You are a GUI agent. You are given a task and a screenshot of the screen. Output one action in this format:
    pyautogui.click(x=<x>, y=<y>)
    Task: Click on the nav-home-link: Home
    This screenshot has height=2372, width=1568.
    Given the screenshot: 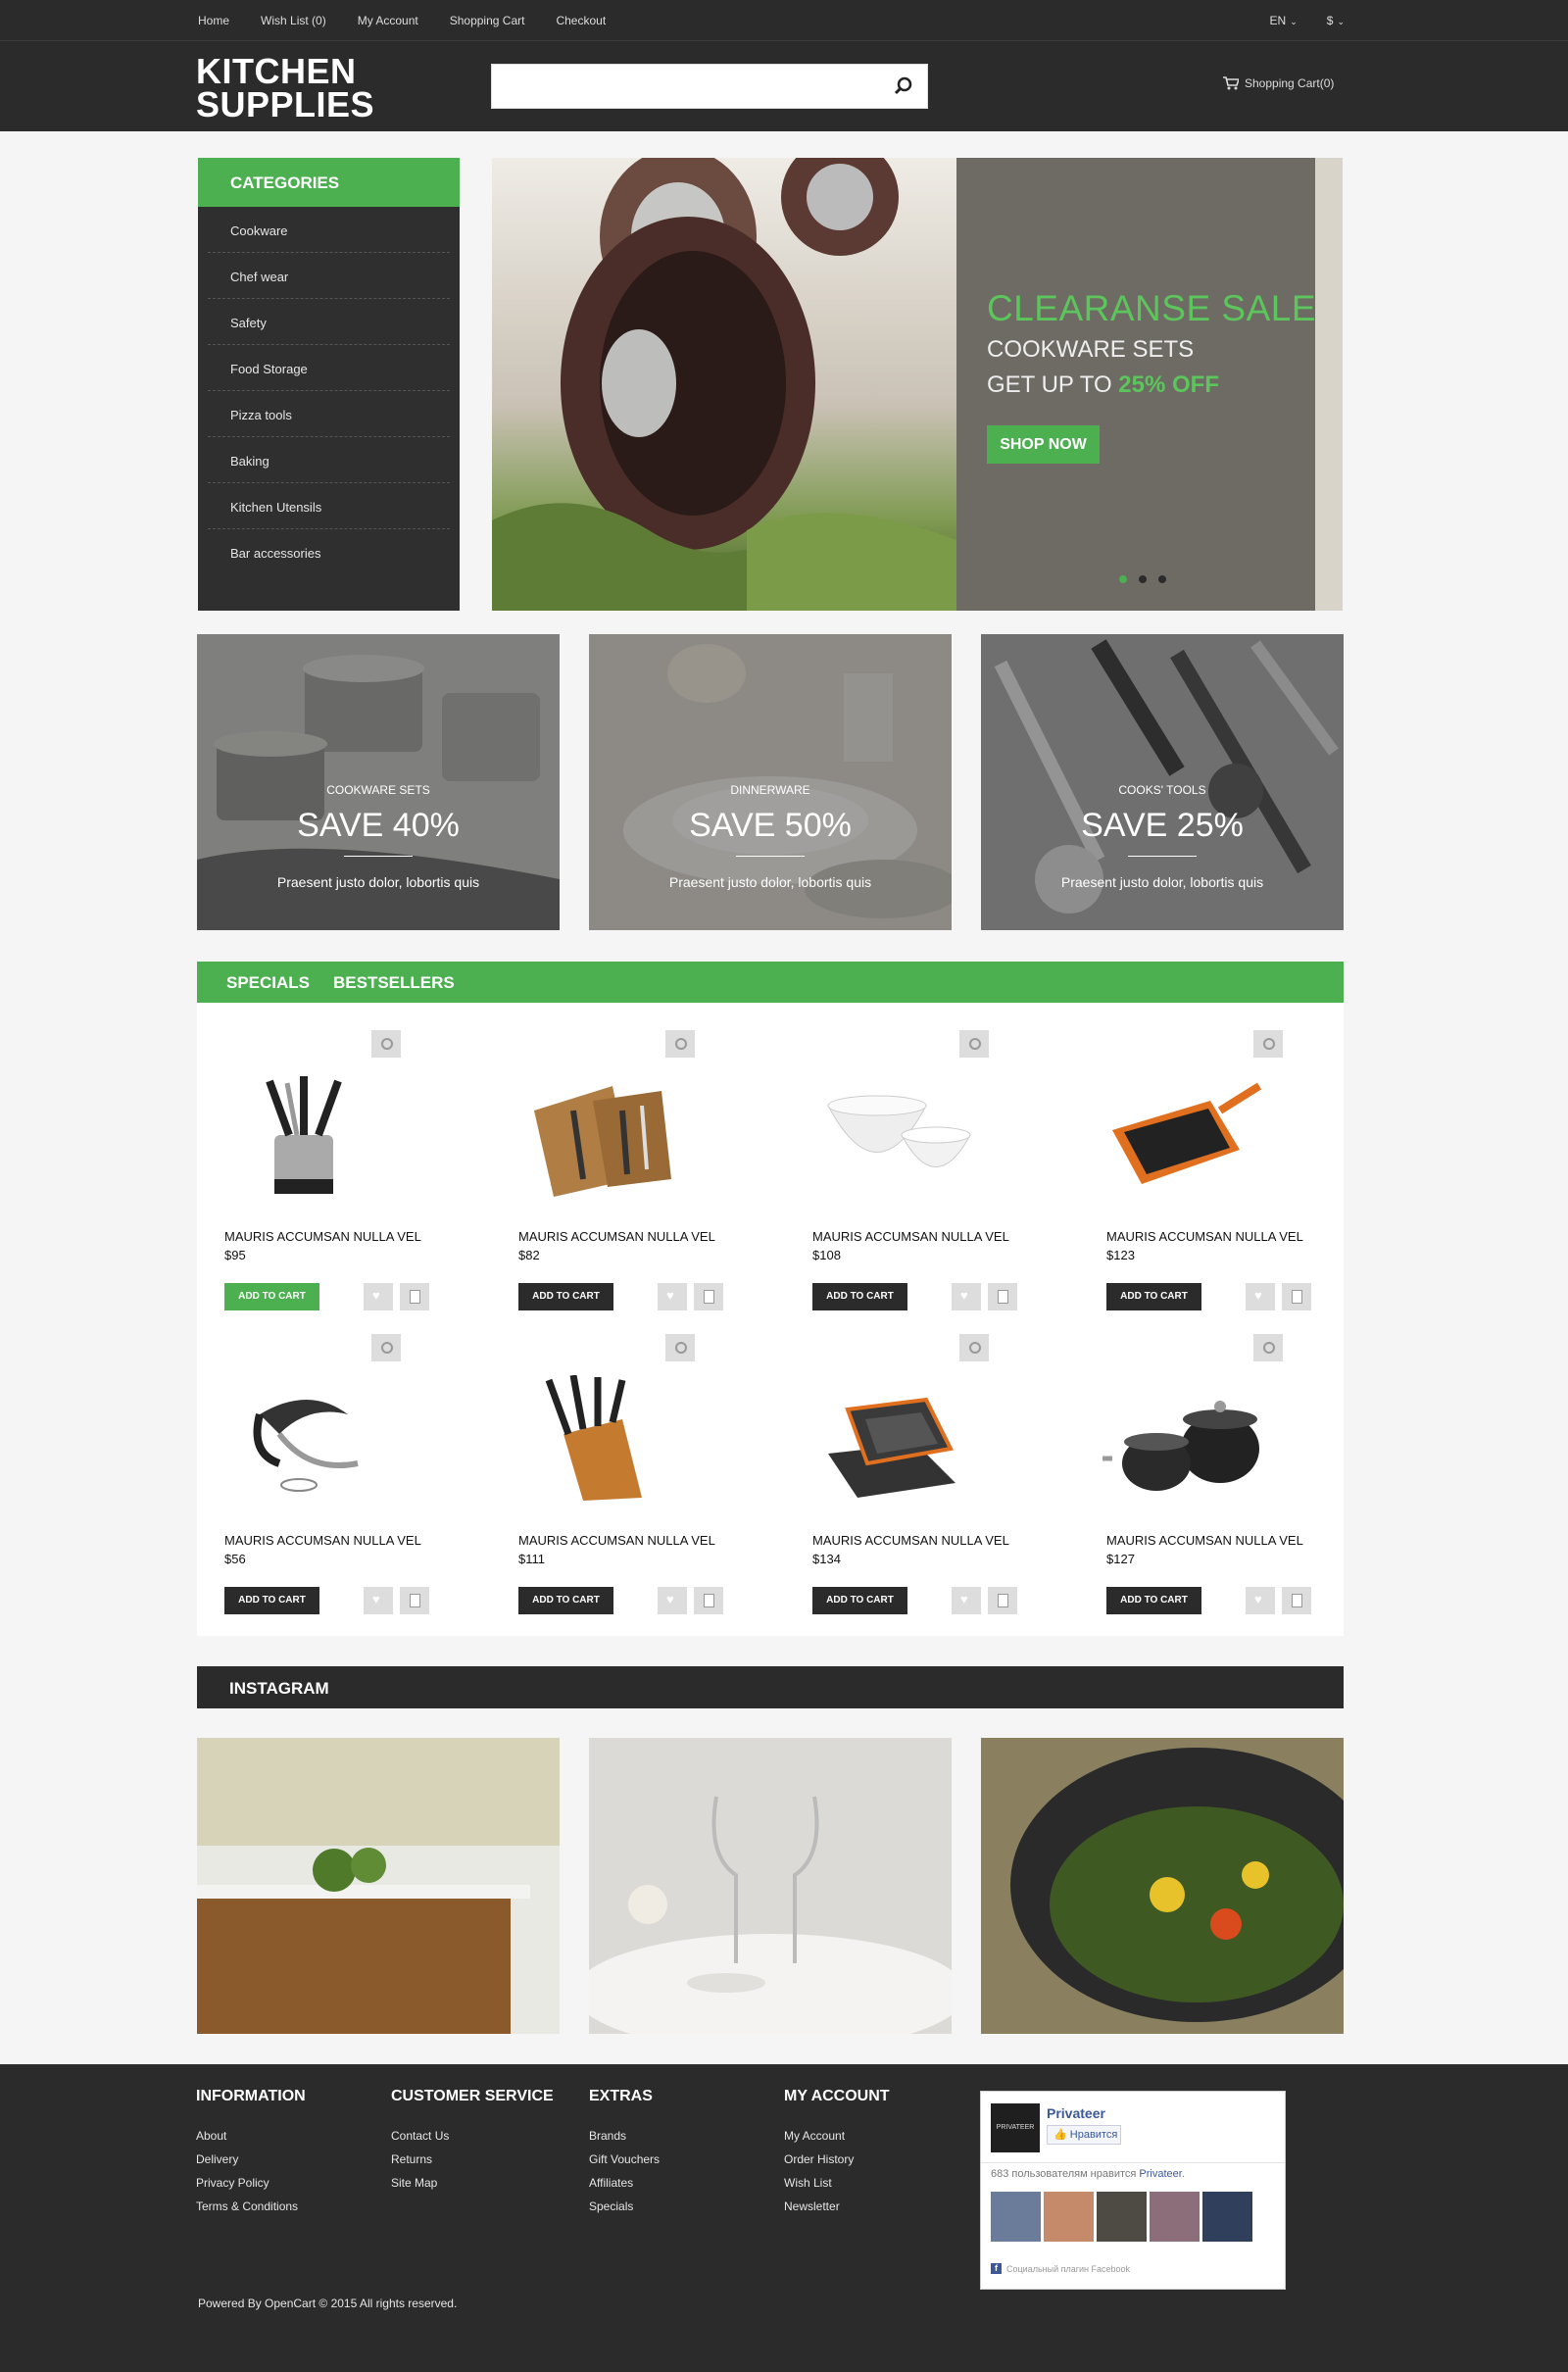 What is the action you would take?
    pyautogui.click(x=213, y=21)
    